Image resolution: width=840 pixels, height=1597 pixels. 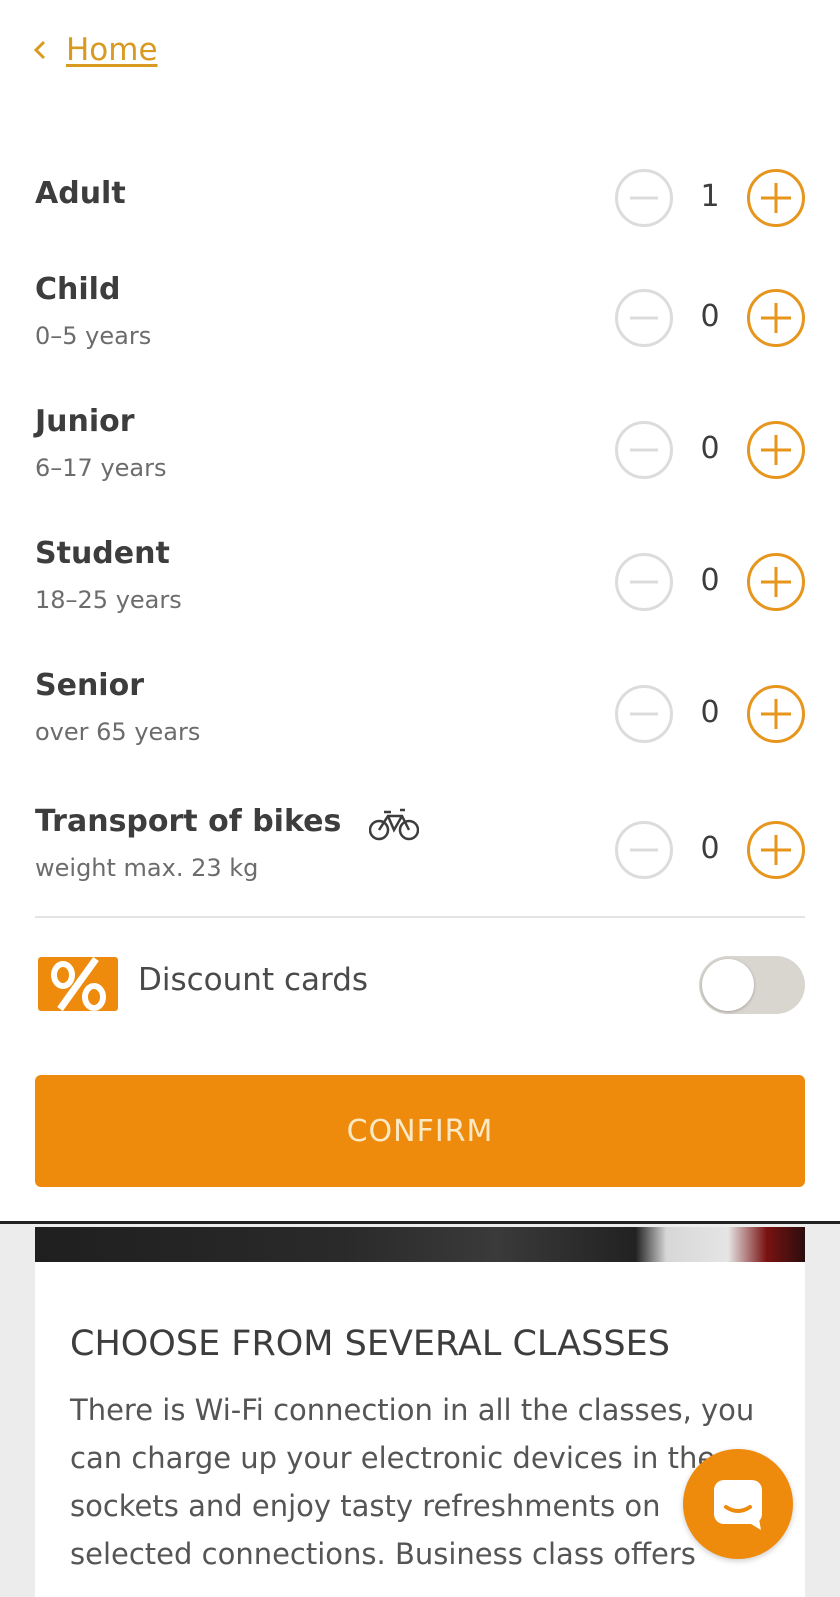 What do you see at coordinates (420, 1244) in the screenshot?
I see `hero-image` at bounding box center [420, 1244].